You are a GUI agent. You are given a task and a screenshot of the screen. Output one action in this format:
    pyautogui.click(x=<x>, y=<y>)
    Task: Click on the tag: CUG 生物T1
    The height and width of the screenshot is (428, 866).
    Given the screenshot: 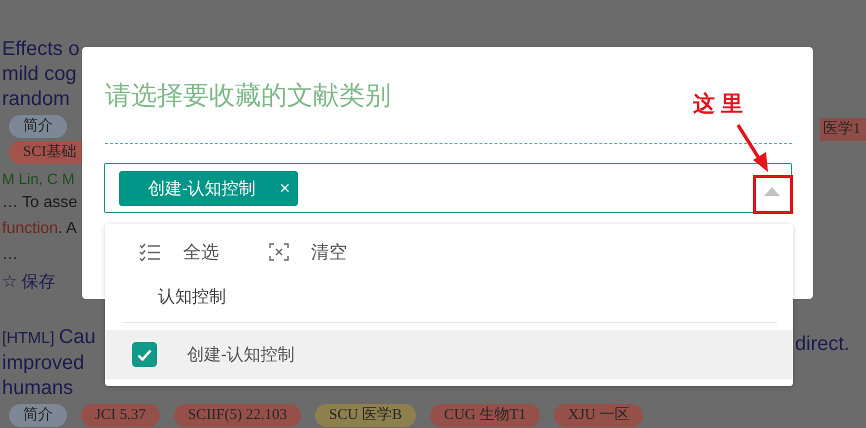 What is the action you would take?
    pyautogui.click(x=485, y=415)
    